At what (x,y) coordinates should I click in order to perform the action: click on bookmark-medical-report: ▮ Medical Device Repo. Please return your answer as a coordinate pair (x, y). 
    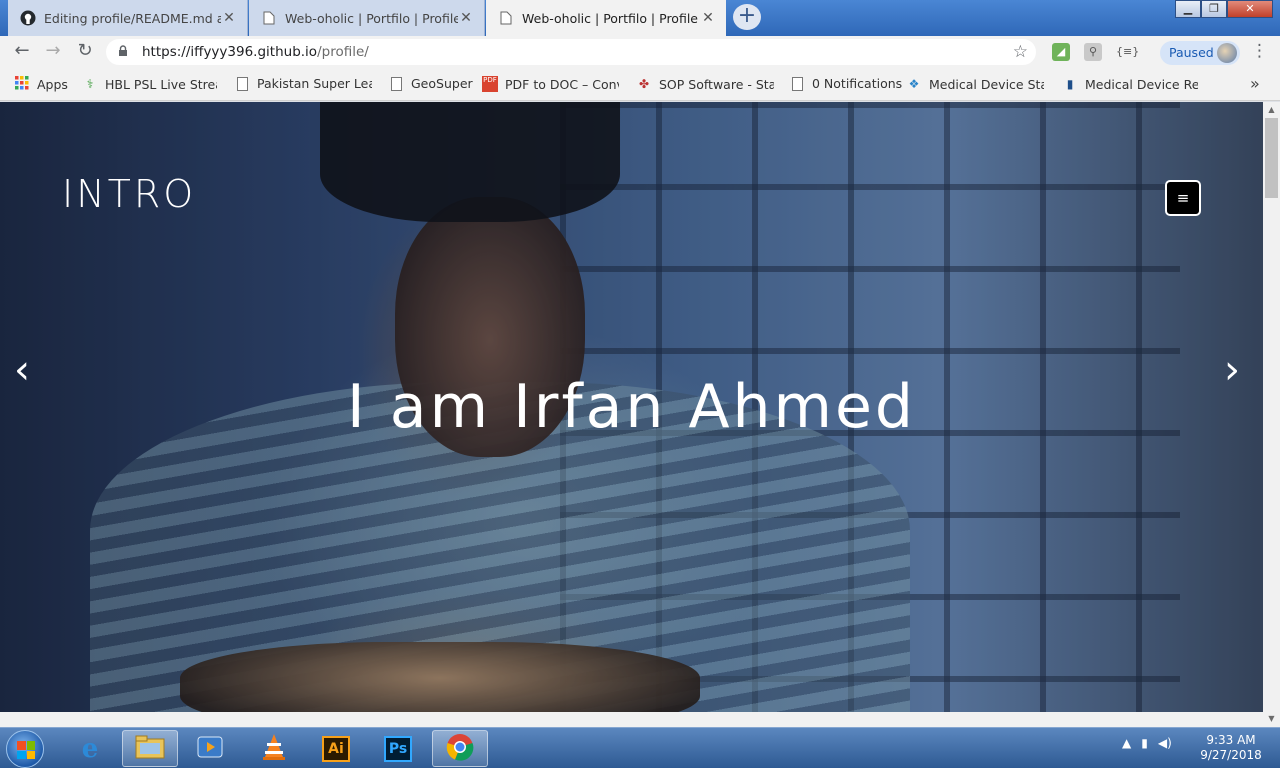
    Looking at the image, I should click on (1130, 84).